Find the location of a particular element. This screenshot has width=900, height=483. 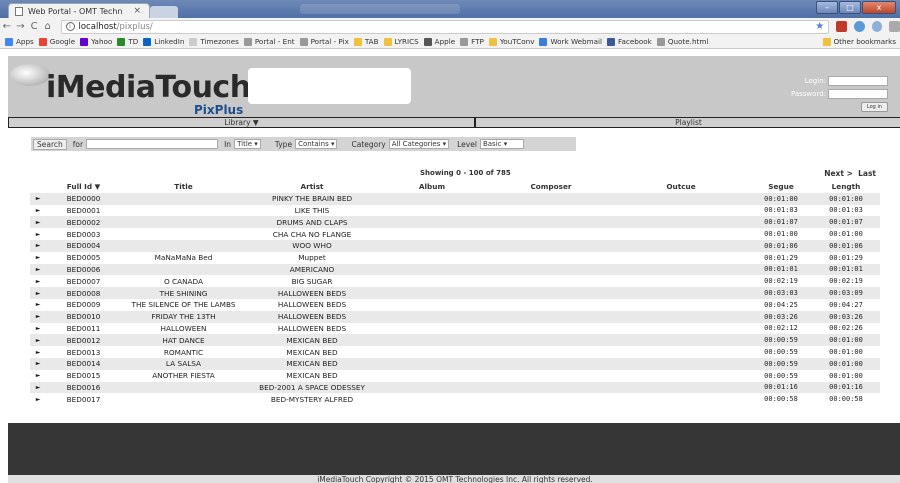

cell-length: 00:04:27 is located at coordinates (846, 304).